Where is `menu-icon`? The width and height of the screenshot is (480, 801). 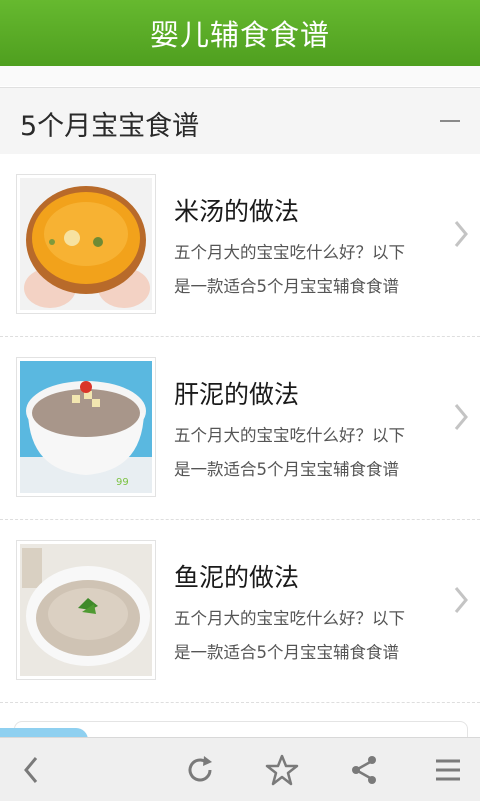 menu-icon is located at coordinates (448, 770).